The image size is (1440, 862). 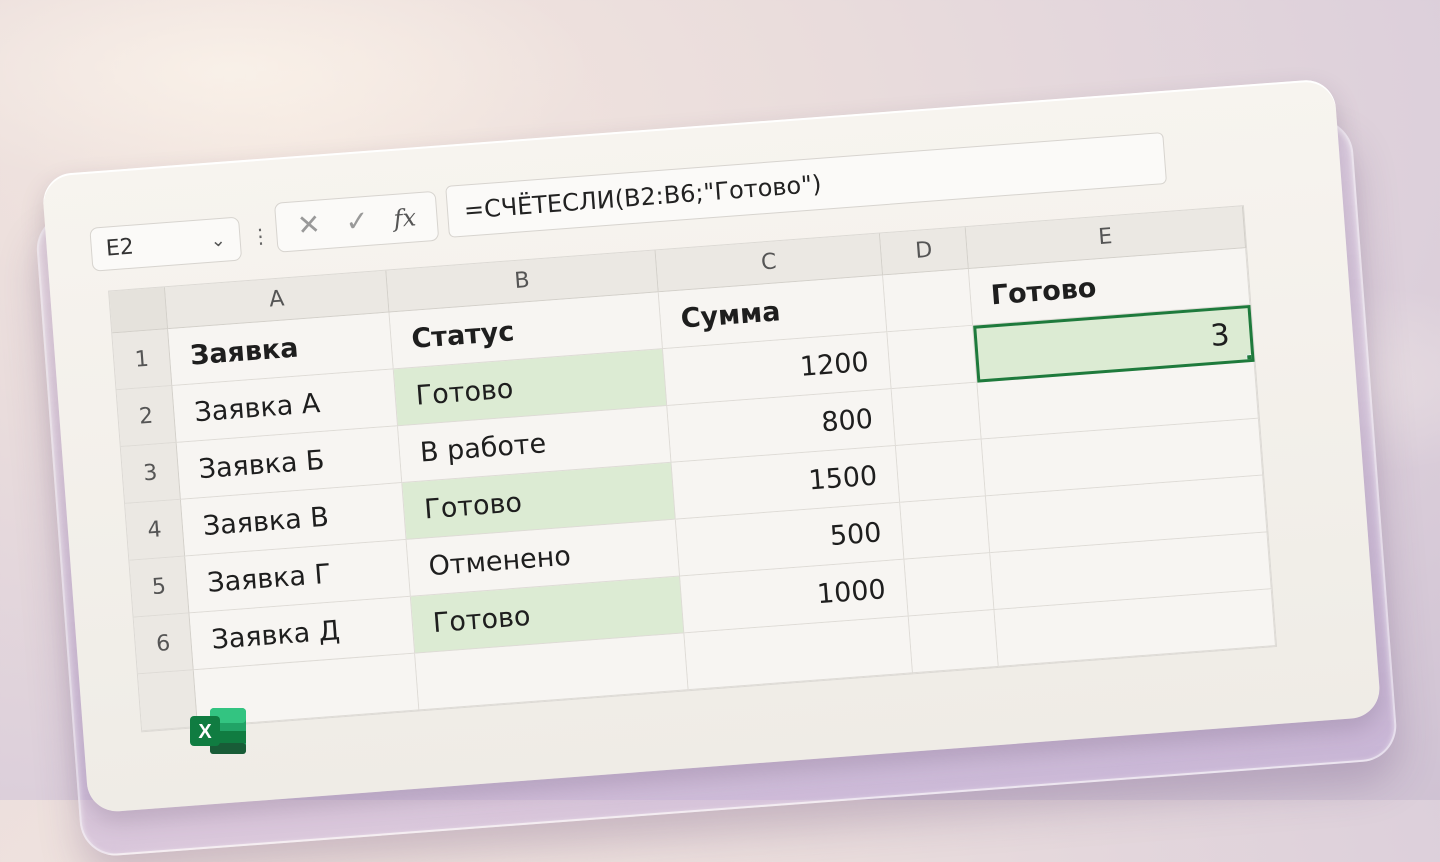 What do you see at coordinates (205, 732) in the screenshot?
I see `excel-logo-letter: X` at bounding box center [205, 732].